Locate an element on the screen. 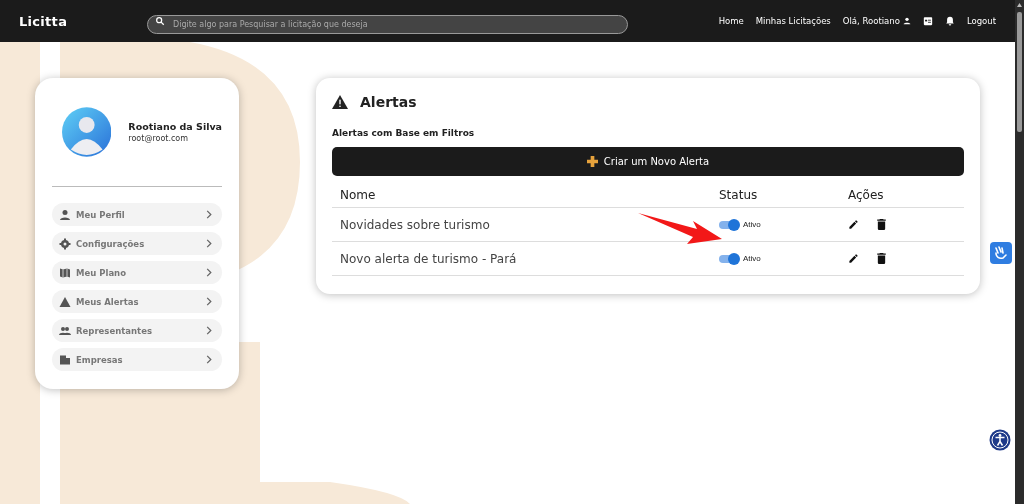 Image resolution: width=1024 pixels, height=504 pixels. building-icon is located at coordinates (65, 359).